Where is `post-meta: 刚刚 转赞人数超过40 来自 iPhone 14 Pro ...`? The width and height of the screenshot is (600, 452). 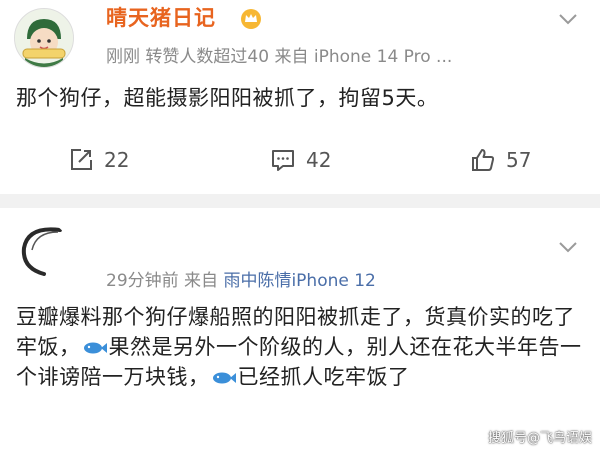
post-meta: 刚刚 转赞人数超过40 来自 iPhone 14 Pro ... is located at coordinates (279, 57).